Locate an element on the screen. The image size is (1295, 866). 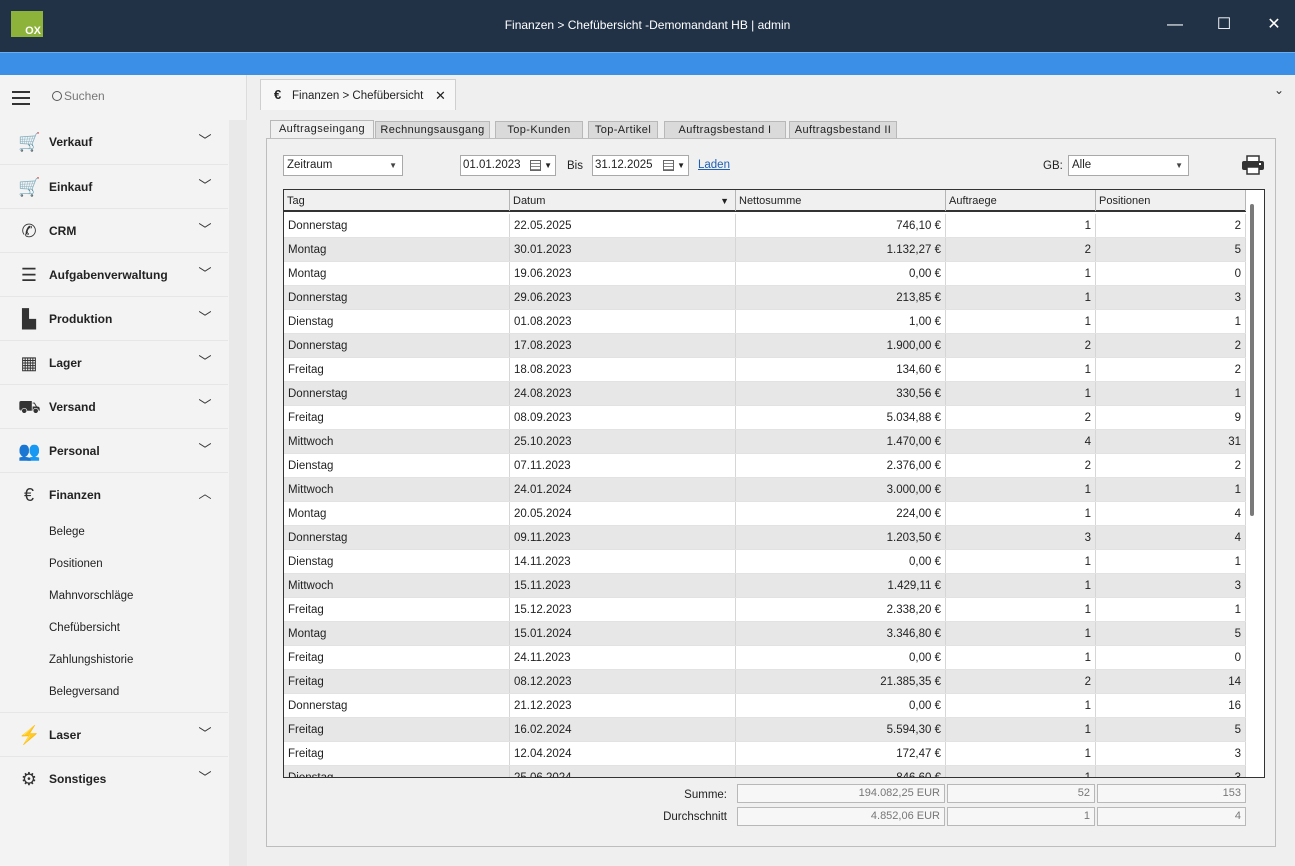
sidebar-item-laser: ⚡ Laser ﹀ is located at coordinates (114, 734).